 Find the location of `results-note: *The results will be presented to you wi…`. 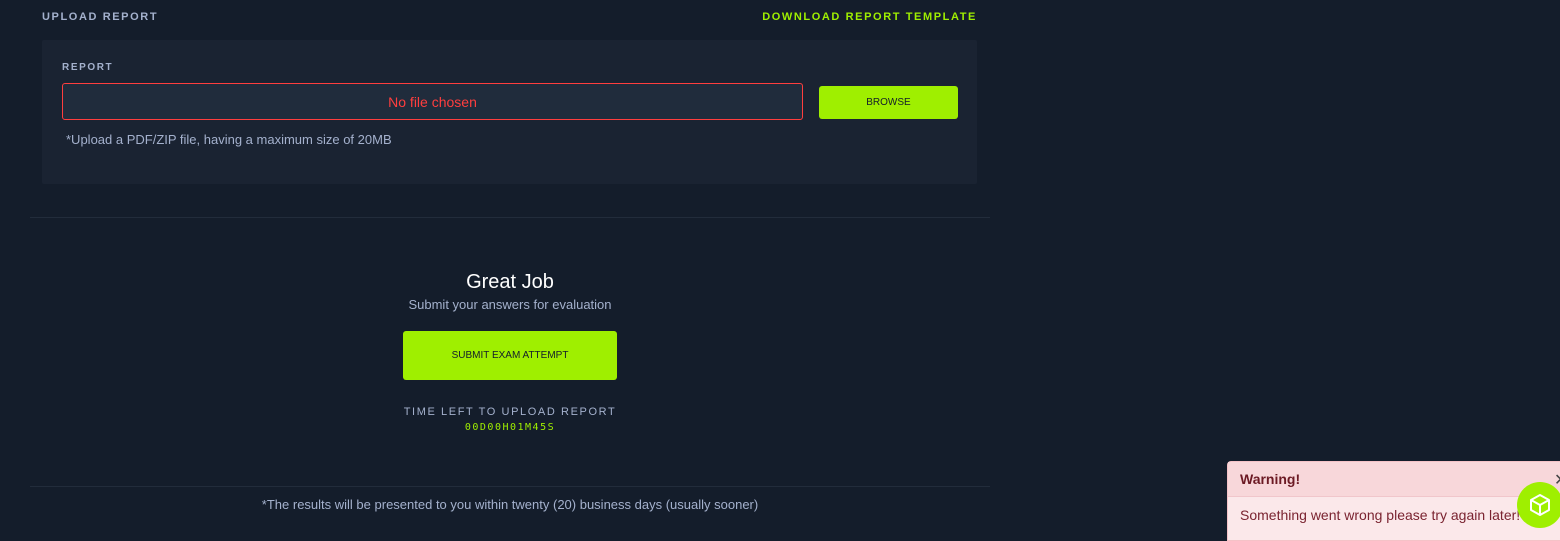

results-note: *The results will be presented to you wi… is located at coordinates (510, 504).